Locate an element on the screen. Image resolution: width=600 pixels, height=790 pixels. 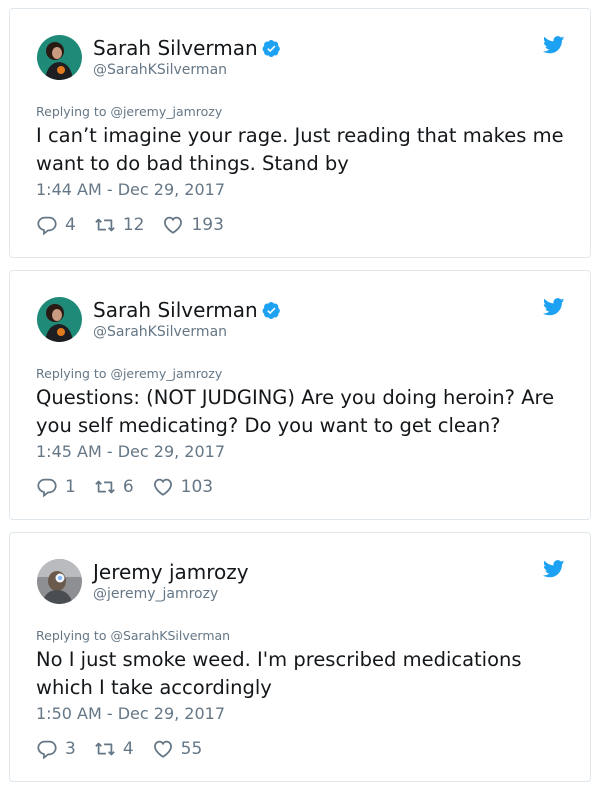
like-button: 55 is located at coordinates (177, 749).